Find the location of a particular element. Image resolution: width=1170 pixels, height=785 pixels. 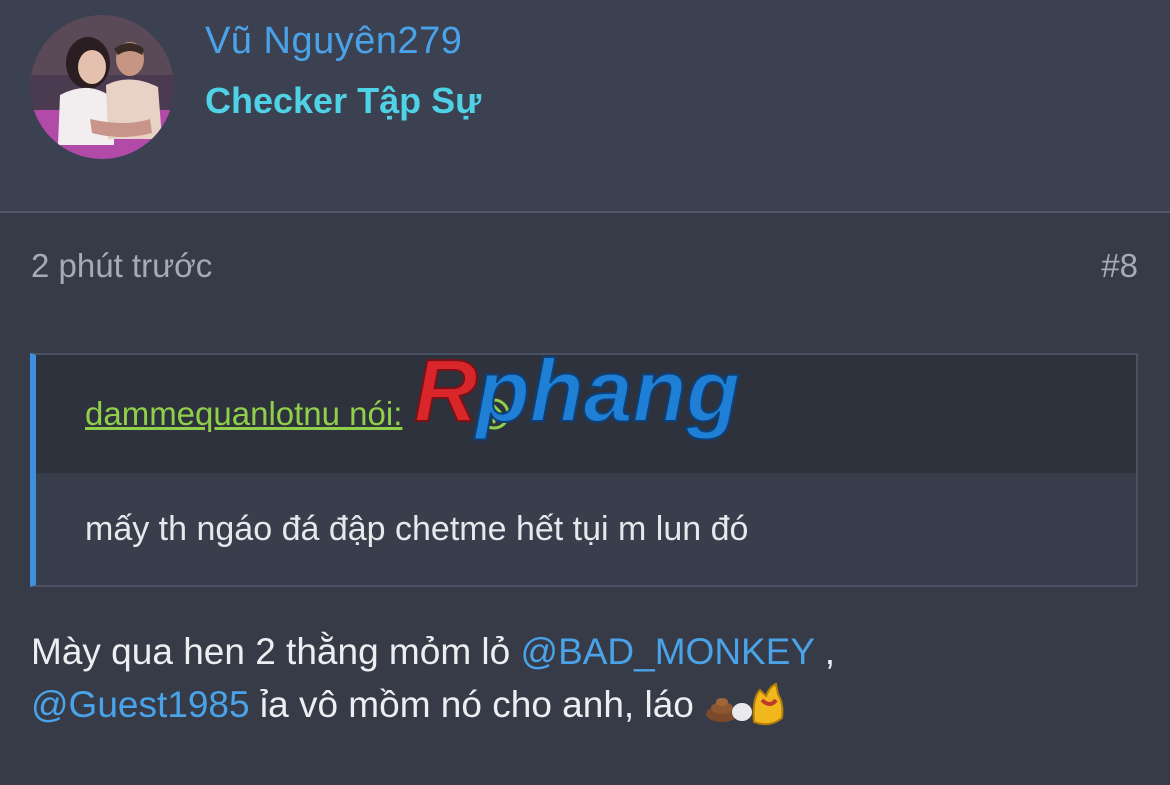

post-number-link: #8 is located at coordinates (1119, 266).